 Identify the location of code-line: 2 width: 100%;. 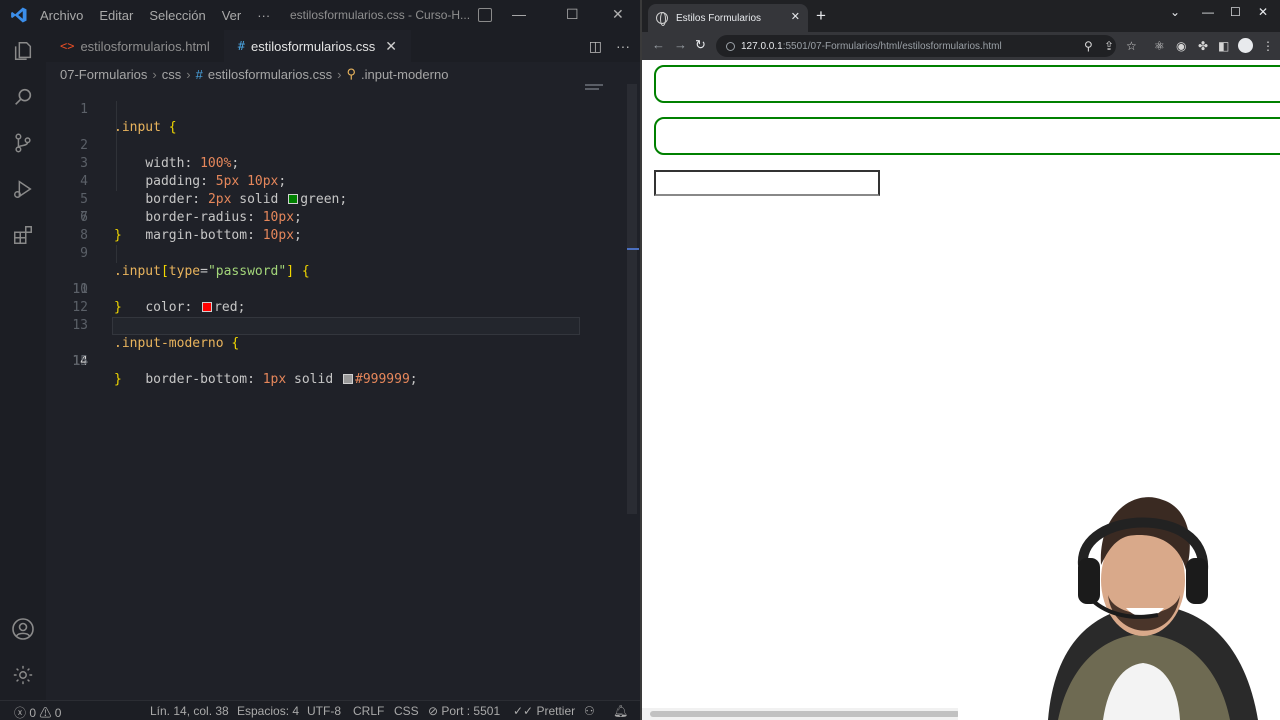
(316, 136).